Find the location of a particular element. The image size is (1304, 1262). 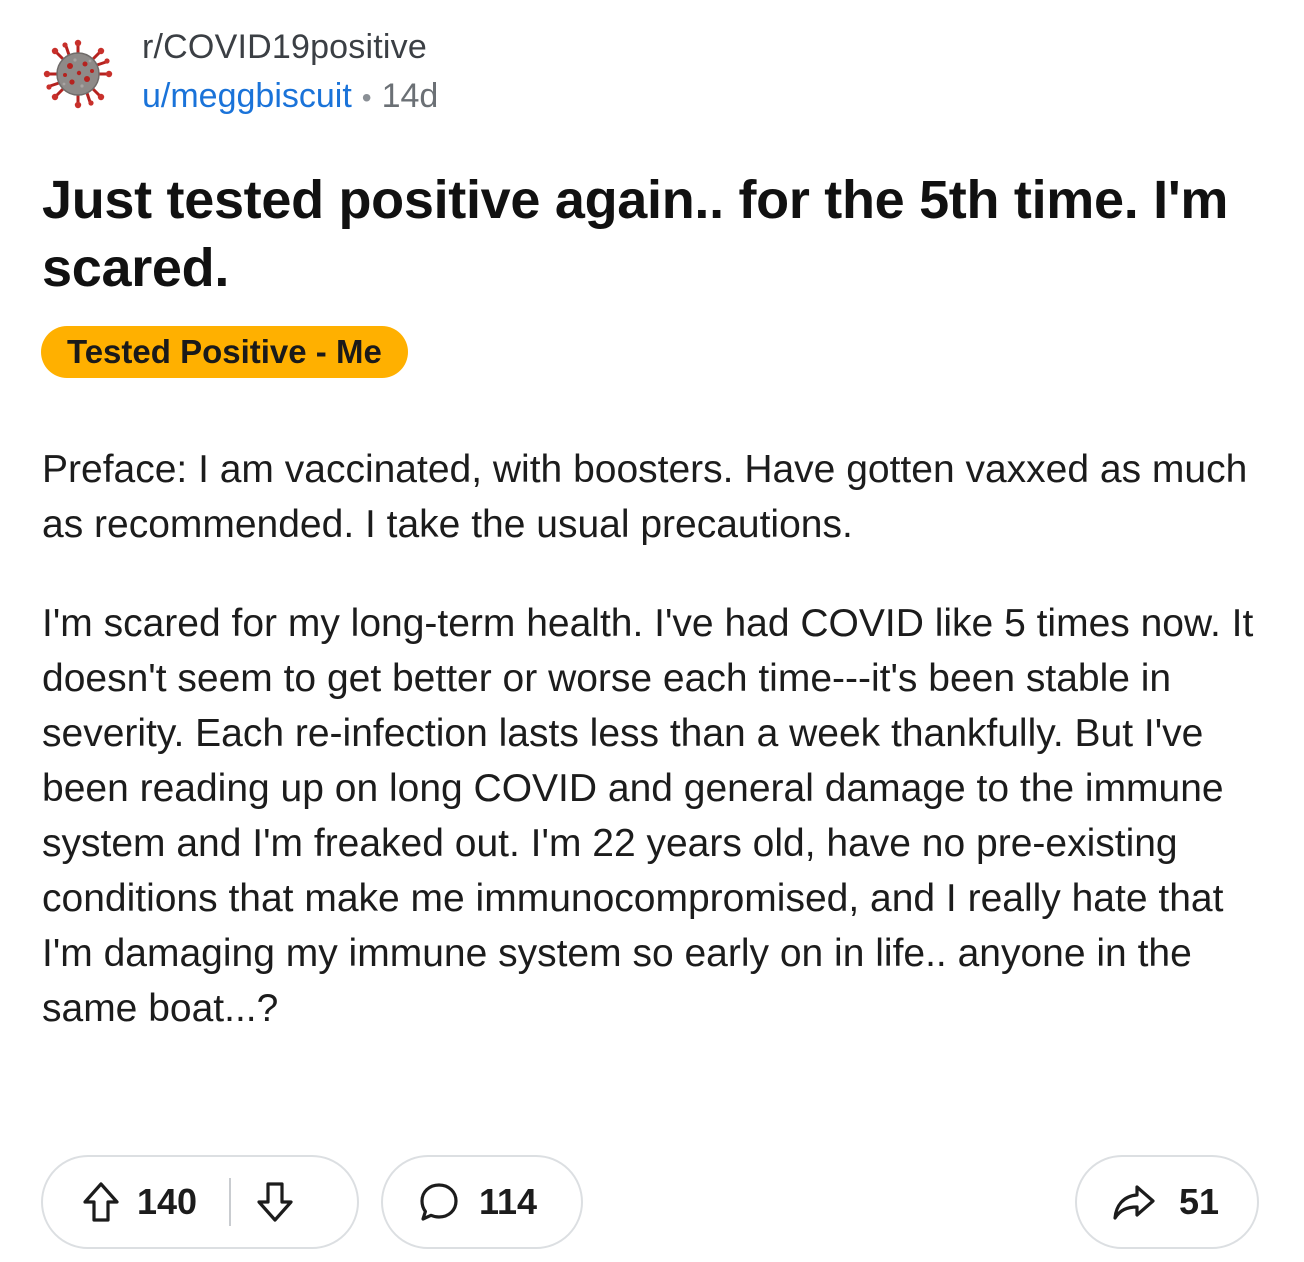

subreddit-link: r/COVID19positive is located at coordinates (290, 47).